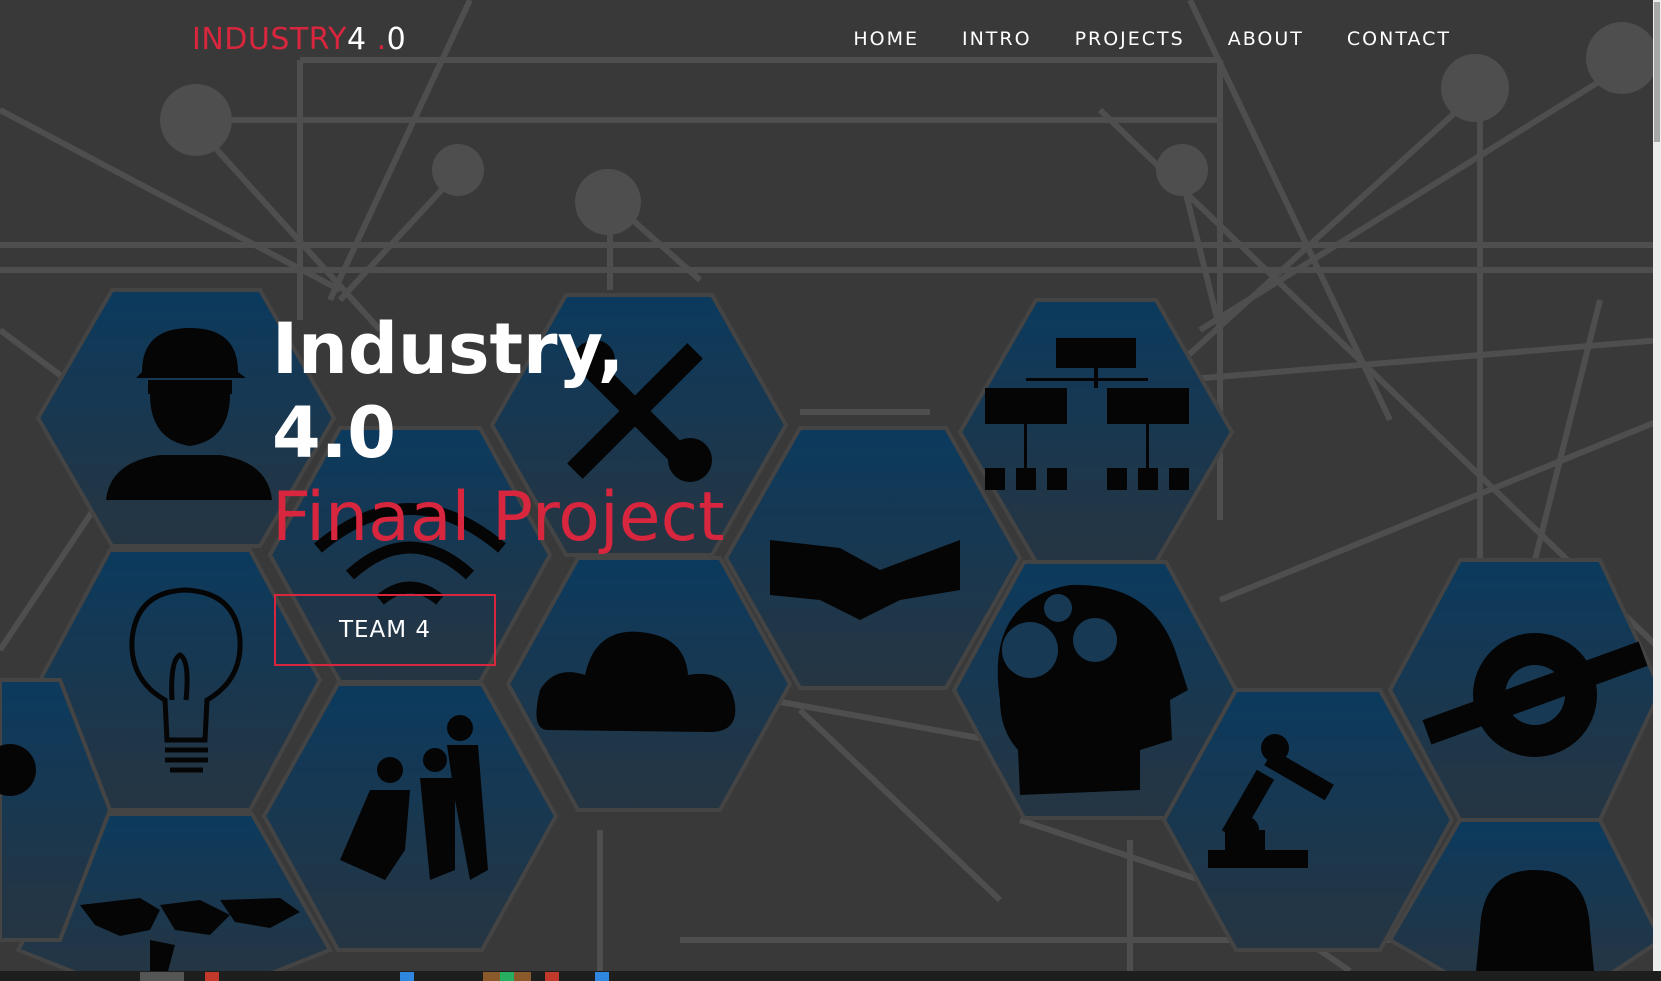  I want to click on nav-menu: HOME INTRO PROJECTS ABOUT CONTACT, so click(1130, 39).